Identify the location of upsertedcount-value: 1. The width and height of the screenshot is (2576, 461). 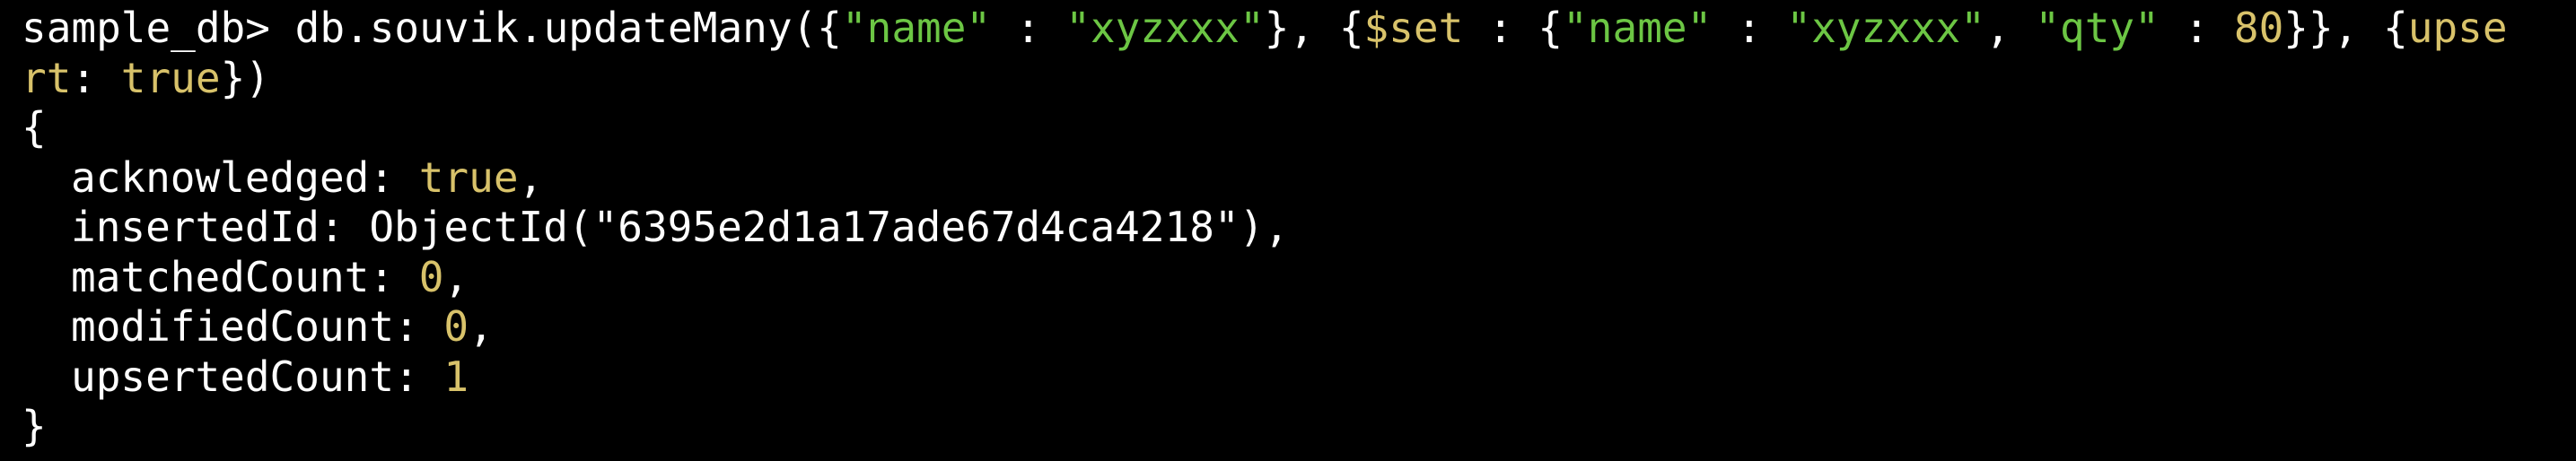
(456, 376).